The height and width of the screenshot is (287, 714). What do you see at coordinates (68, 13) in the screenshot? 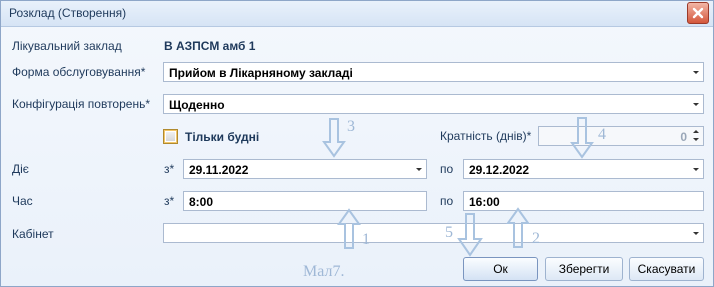
I see `window-title: Розклад (Створення)` at bounding box center [68, 13].